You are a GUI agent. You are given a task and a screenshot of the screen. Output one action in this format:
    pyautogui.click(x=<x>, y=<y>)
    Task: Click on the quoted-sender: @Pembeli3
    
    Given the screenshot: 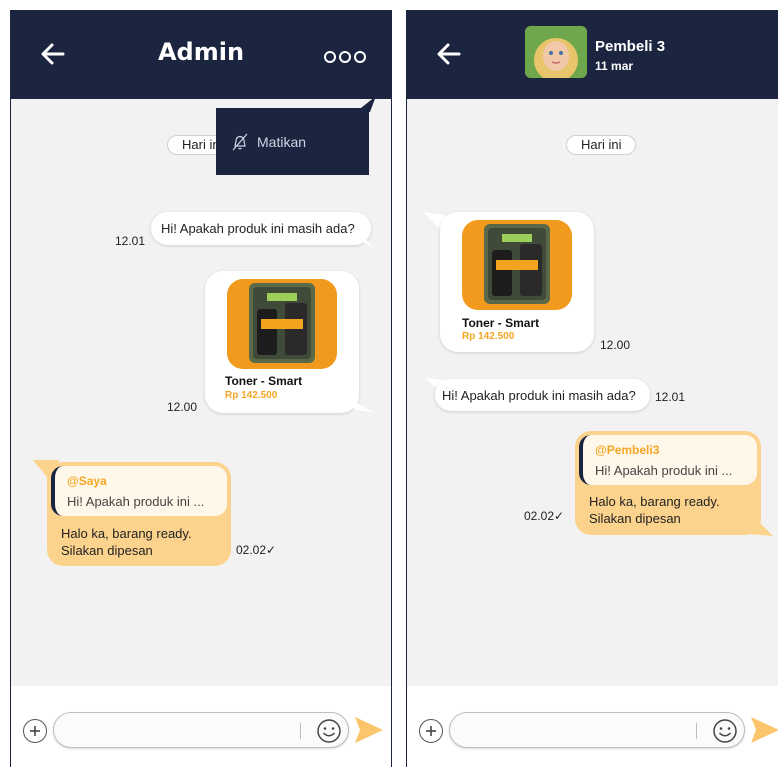 What is the action you would take?
    pyautogui.click(x=627, y=450)
    